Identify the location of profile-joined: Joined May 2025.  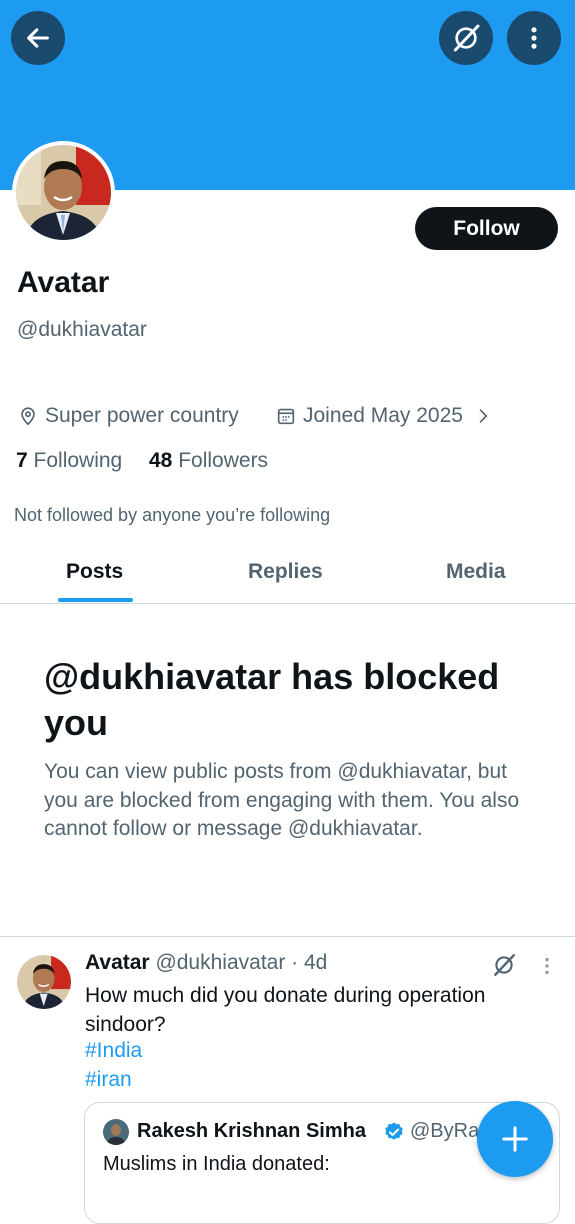
(384, 416).